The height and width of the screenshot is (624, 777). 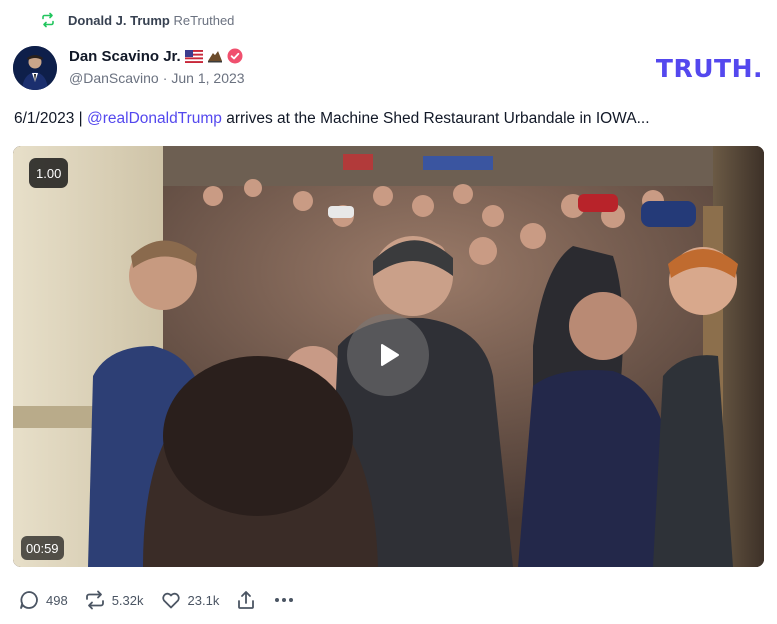 I want to click on retruth-action-icon, so click(x=94, y=600).